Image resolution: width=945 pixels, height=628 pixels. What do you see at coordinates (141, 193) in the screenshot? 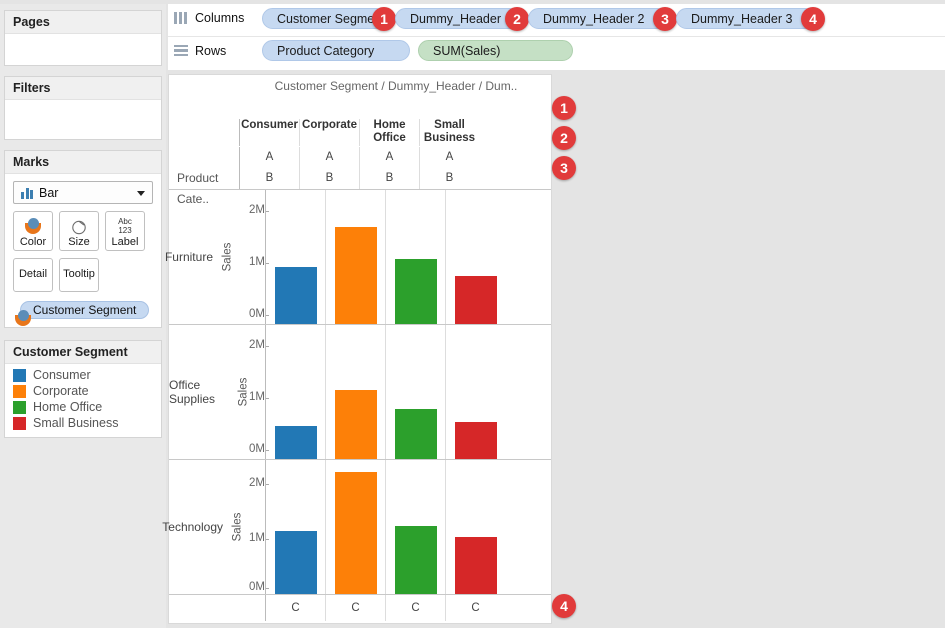
I see `chevron-down-icon` at bounding box center [141, 193].